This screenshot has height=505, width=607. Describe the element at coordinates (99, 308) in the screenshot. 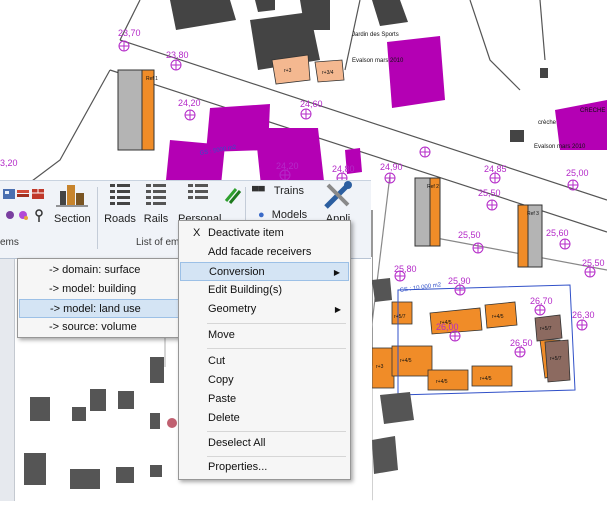

I see `submenu-item-model-land-use: -> model: land use` at that location.